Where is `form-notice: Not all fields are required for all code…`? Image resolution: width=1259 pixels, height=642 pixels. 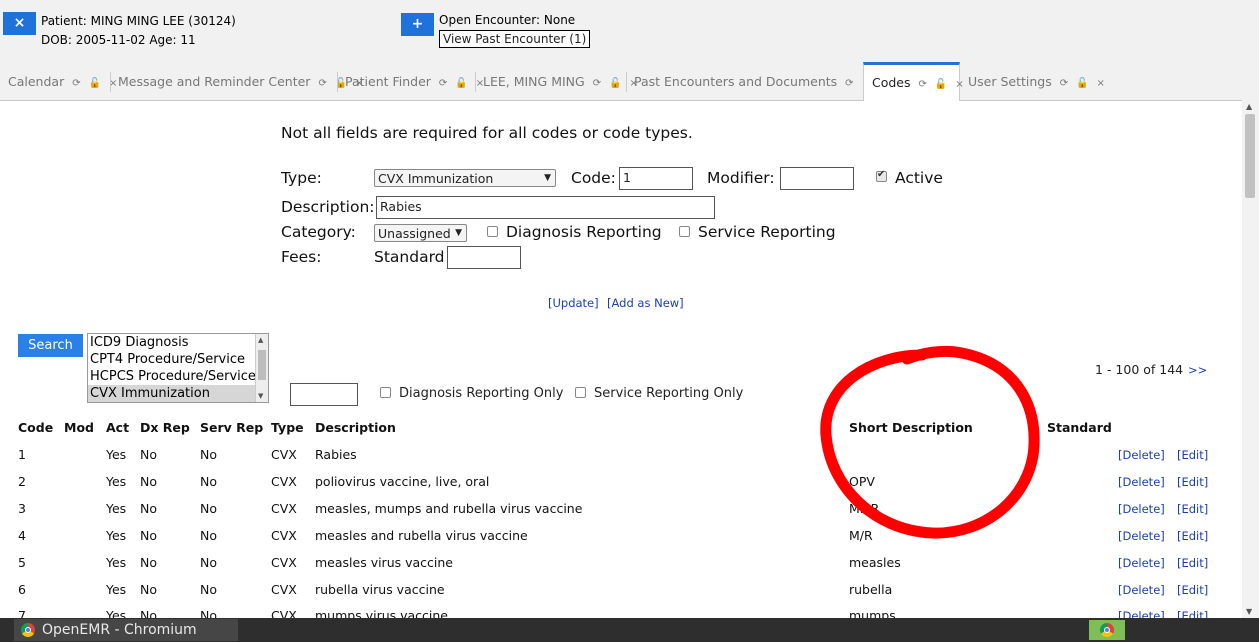 form-notice: Not all fields are required for all code… is located at coordinates (487, 133).